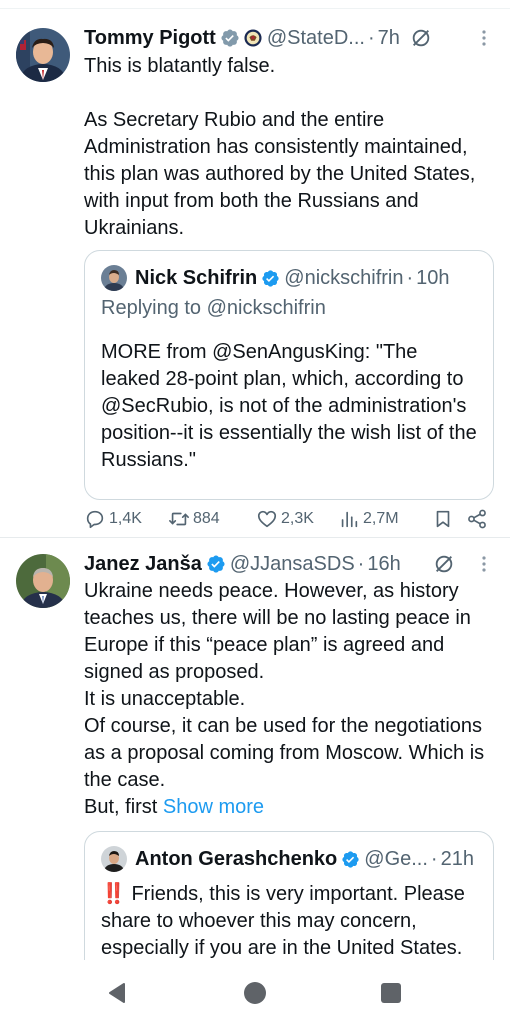 This screenshot has width=510, height=1024. I want to click on share-button, so click(477, 519).